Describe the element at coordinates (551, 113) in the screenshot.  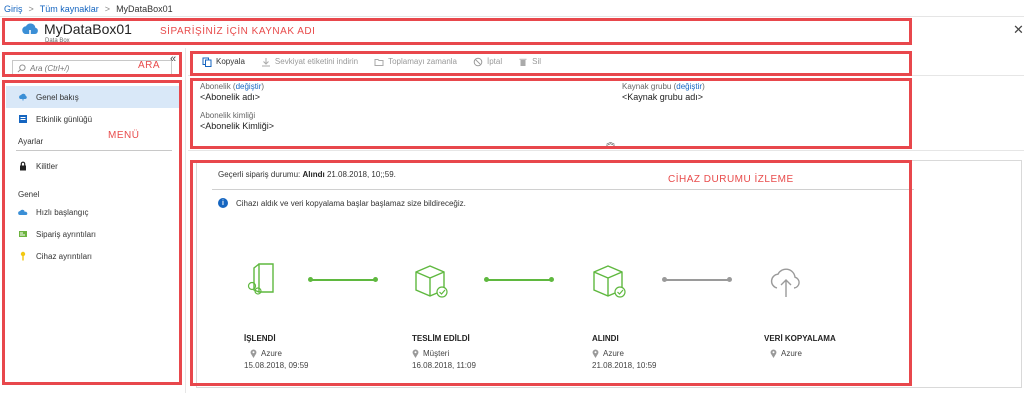
I see `highlight-box-essentials` at that location.